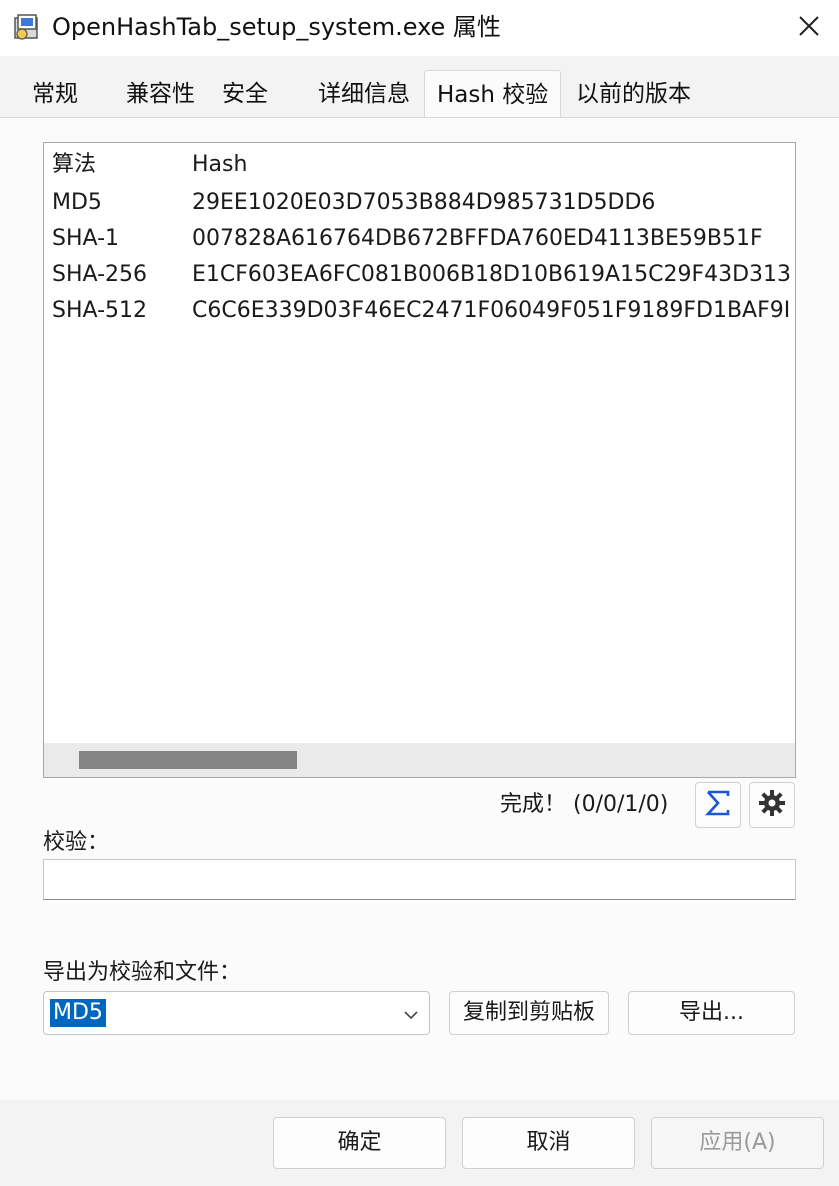  Describe the element at coordinates (55, 94) in the screenshot. I see `tab-general: 常规` at that location.